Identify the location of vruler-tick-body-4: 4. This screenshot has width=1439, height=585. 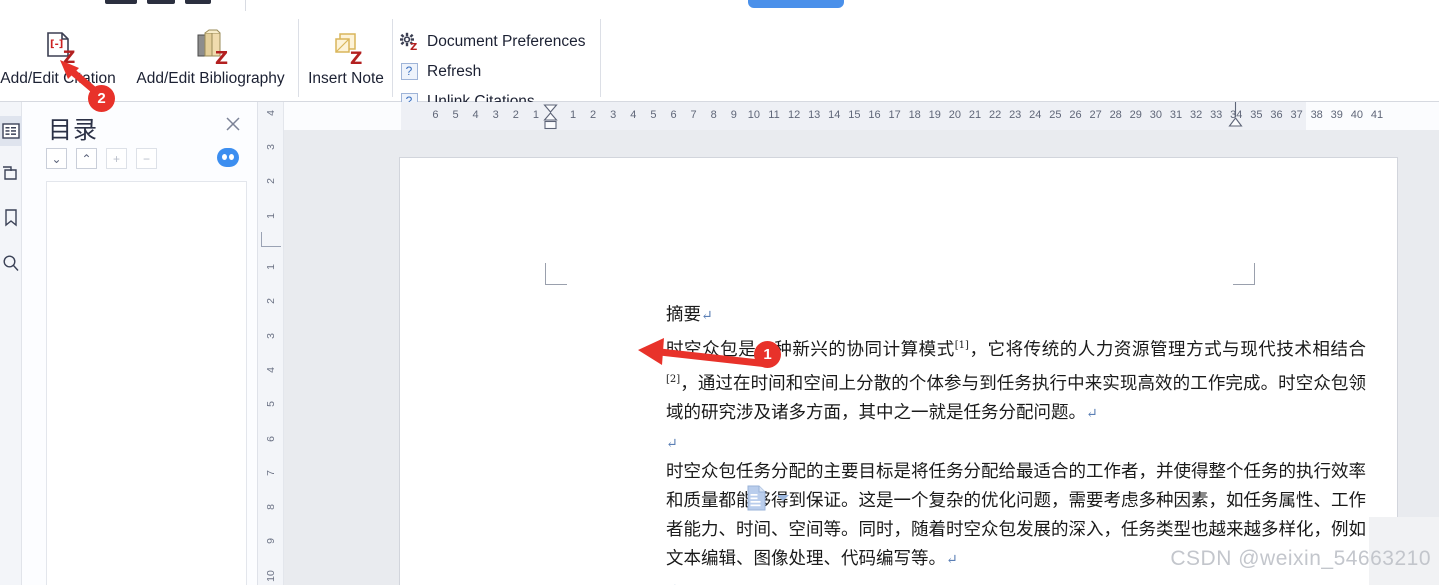
(271, 369).